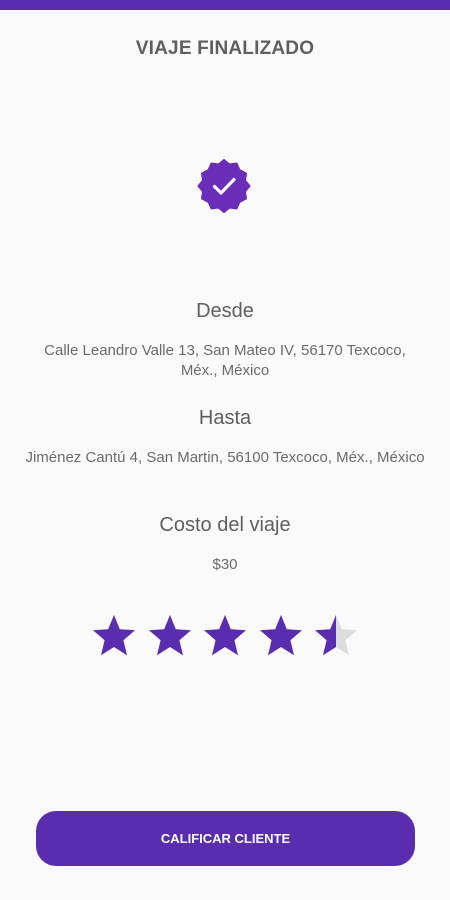  I want to click on trip-cost-value: $30, so click(225, 564).